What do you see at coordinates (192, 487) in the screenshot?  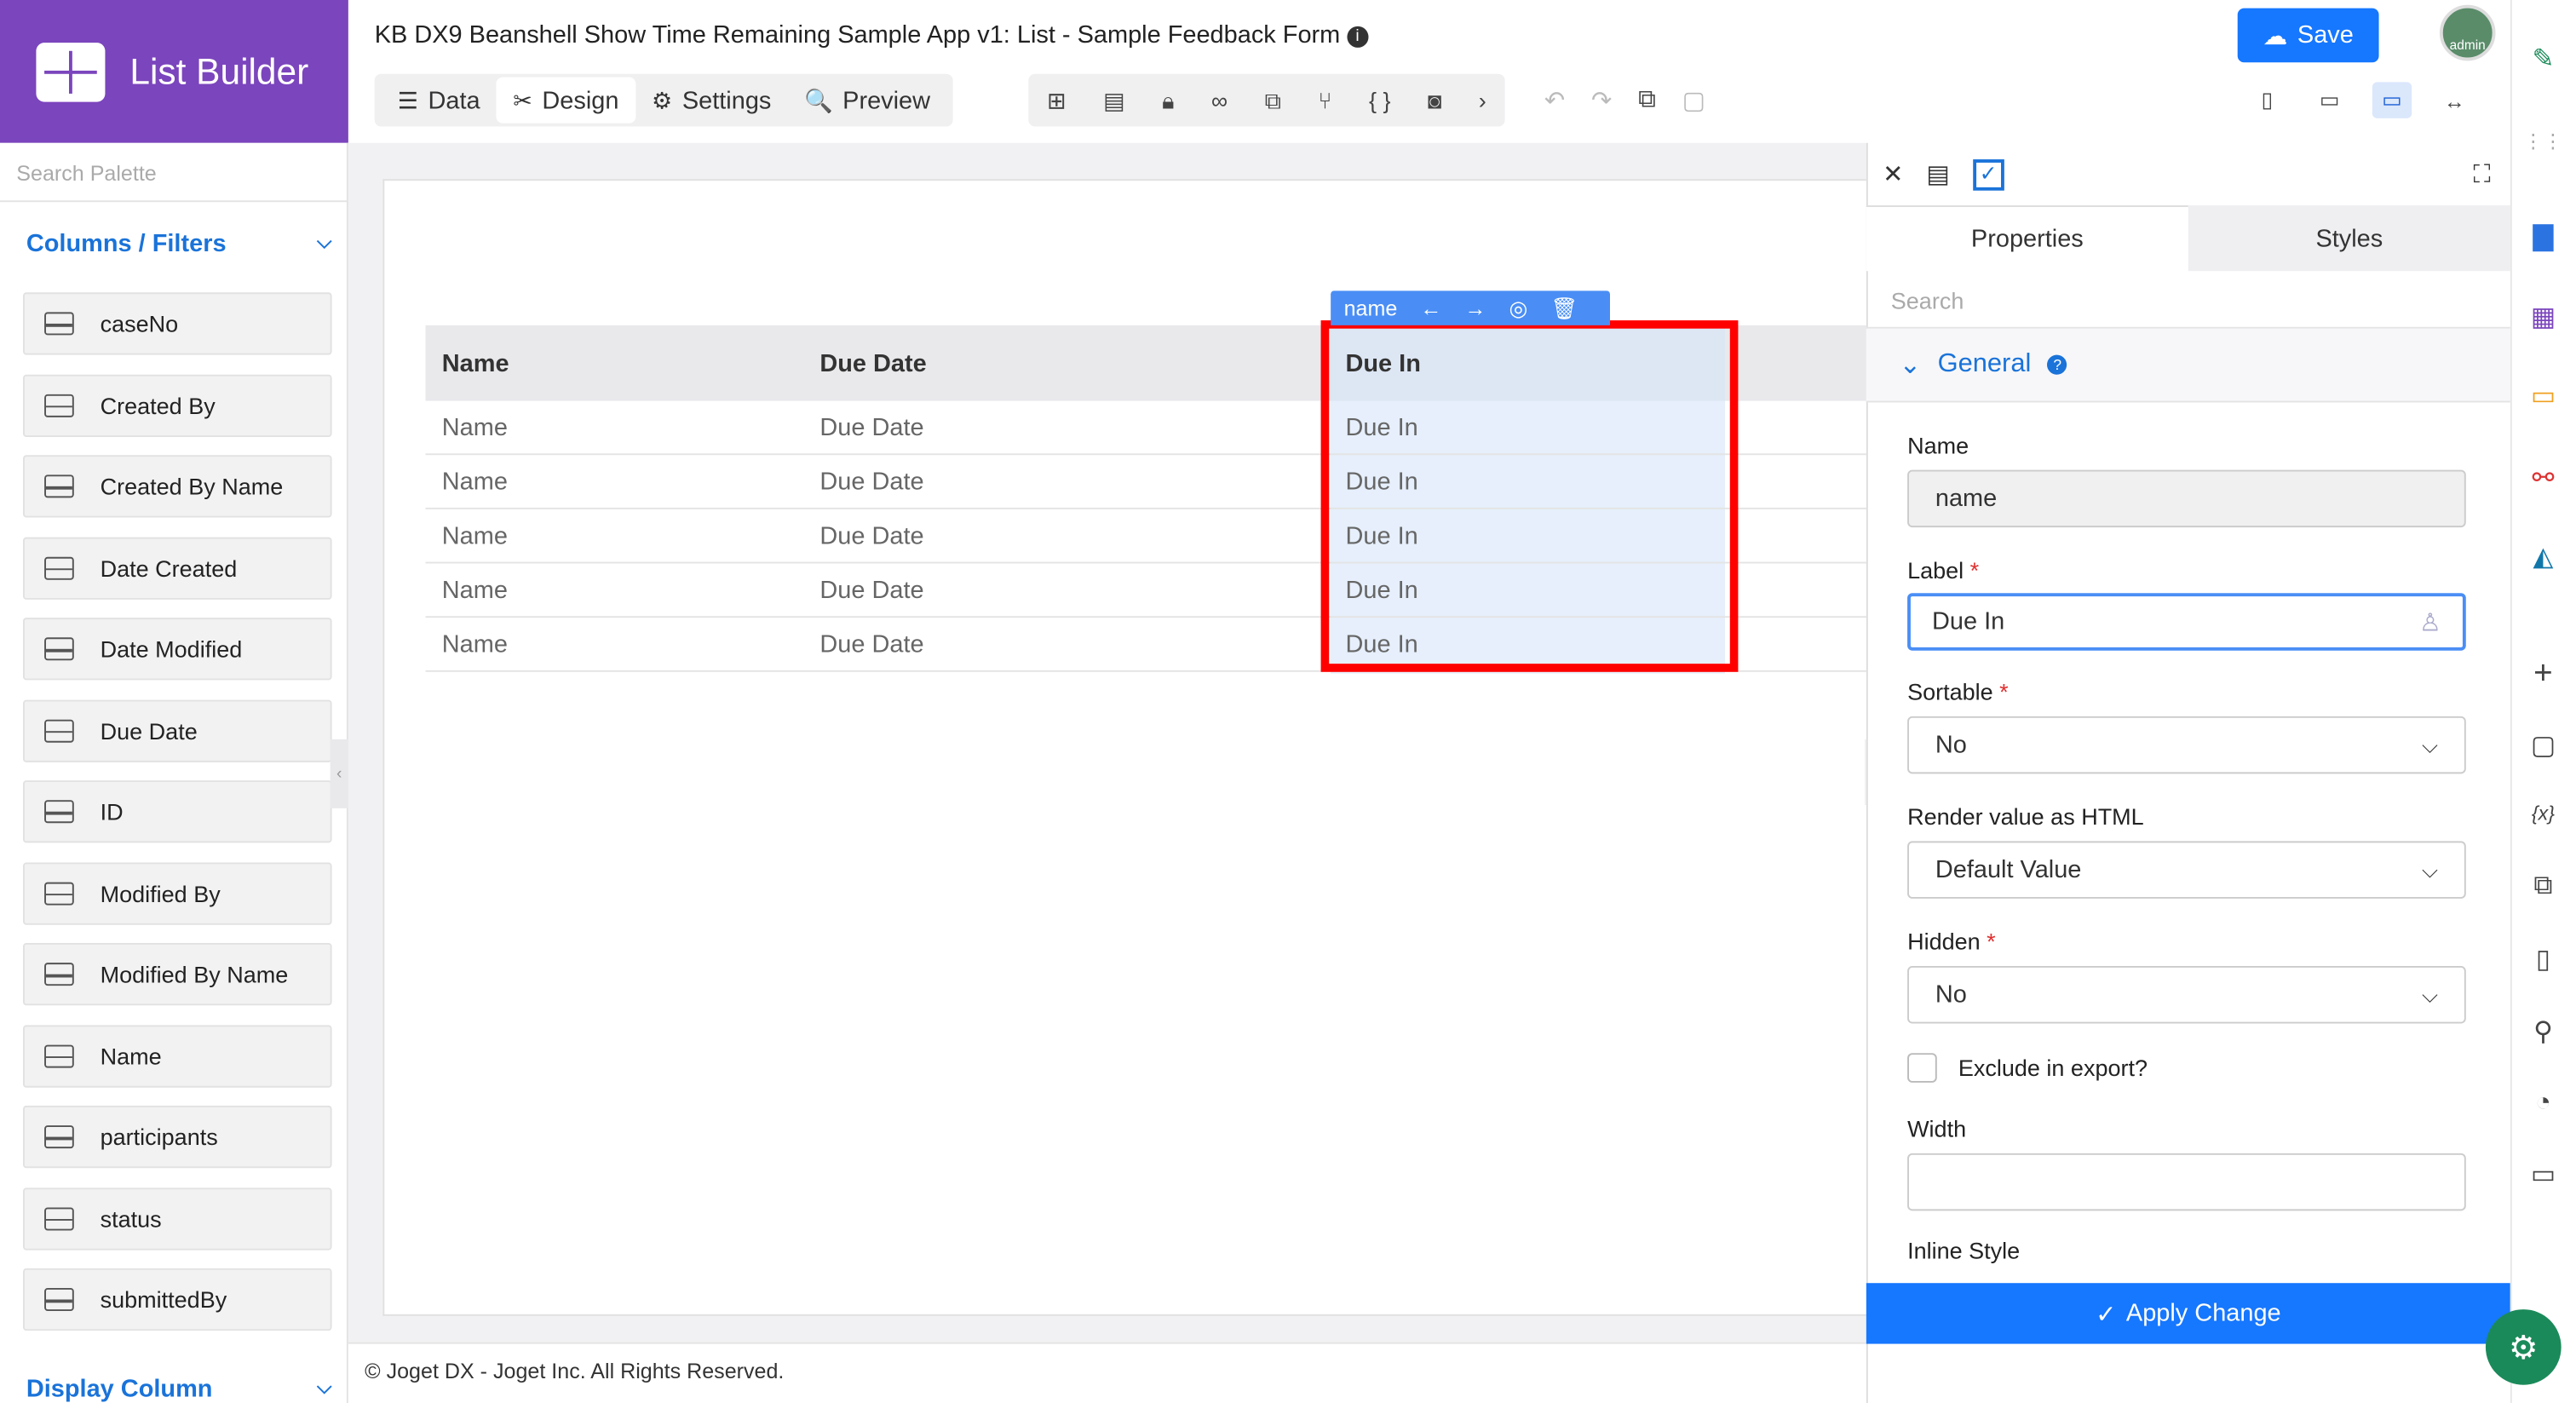 I see `palette-item-label: Created By Name` at bounding box center [192, 487].